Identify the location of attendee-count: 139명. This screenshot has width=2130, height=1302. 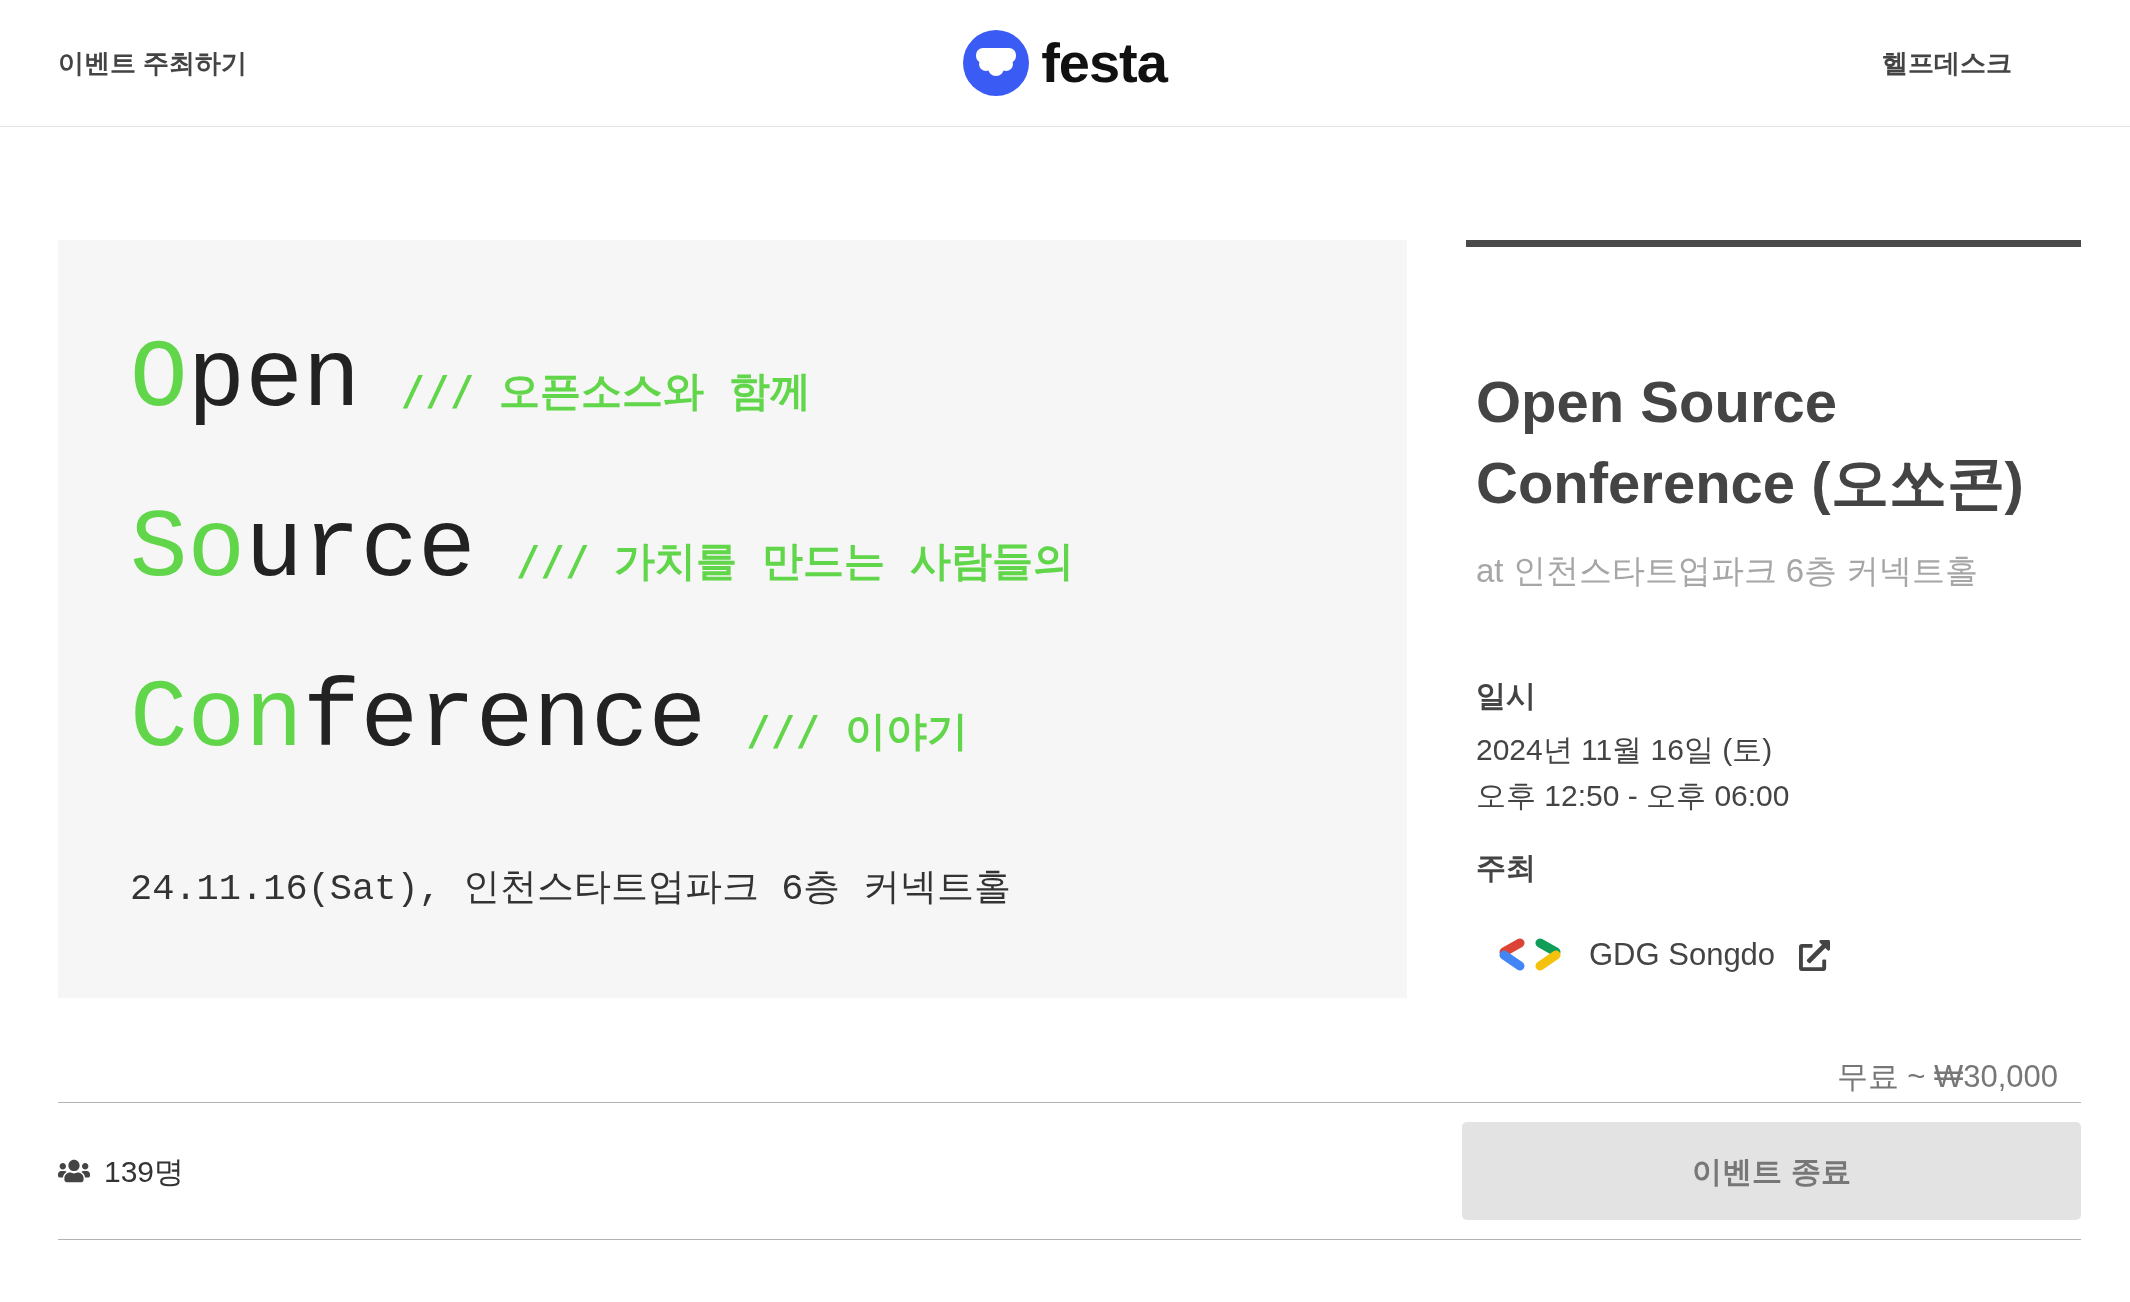
(144, 1171).